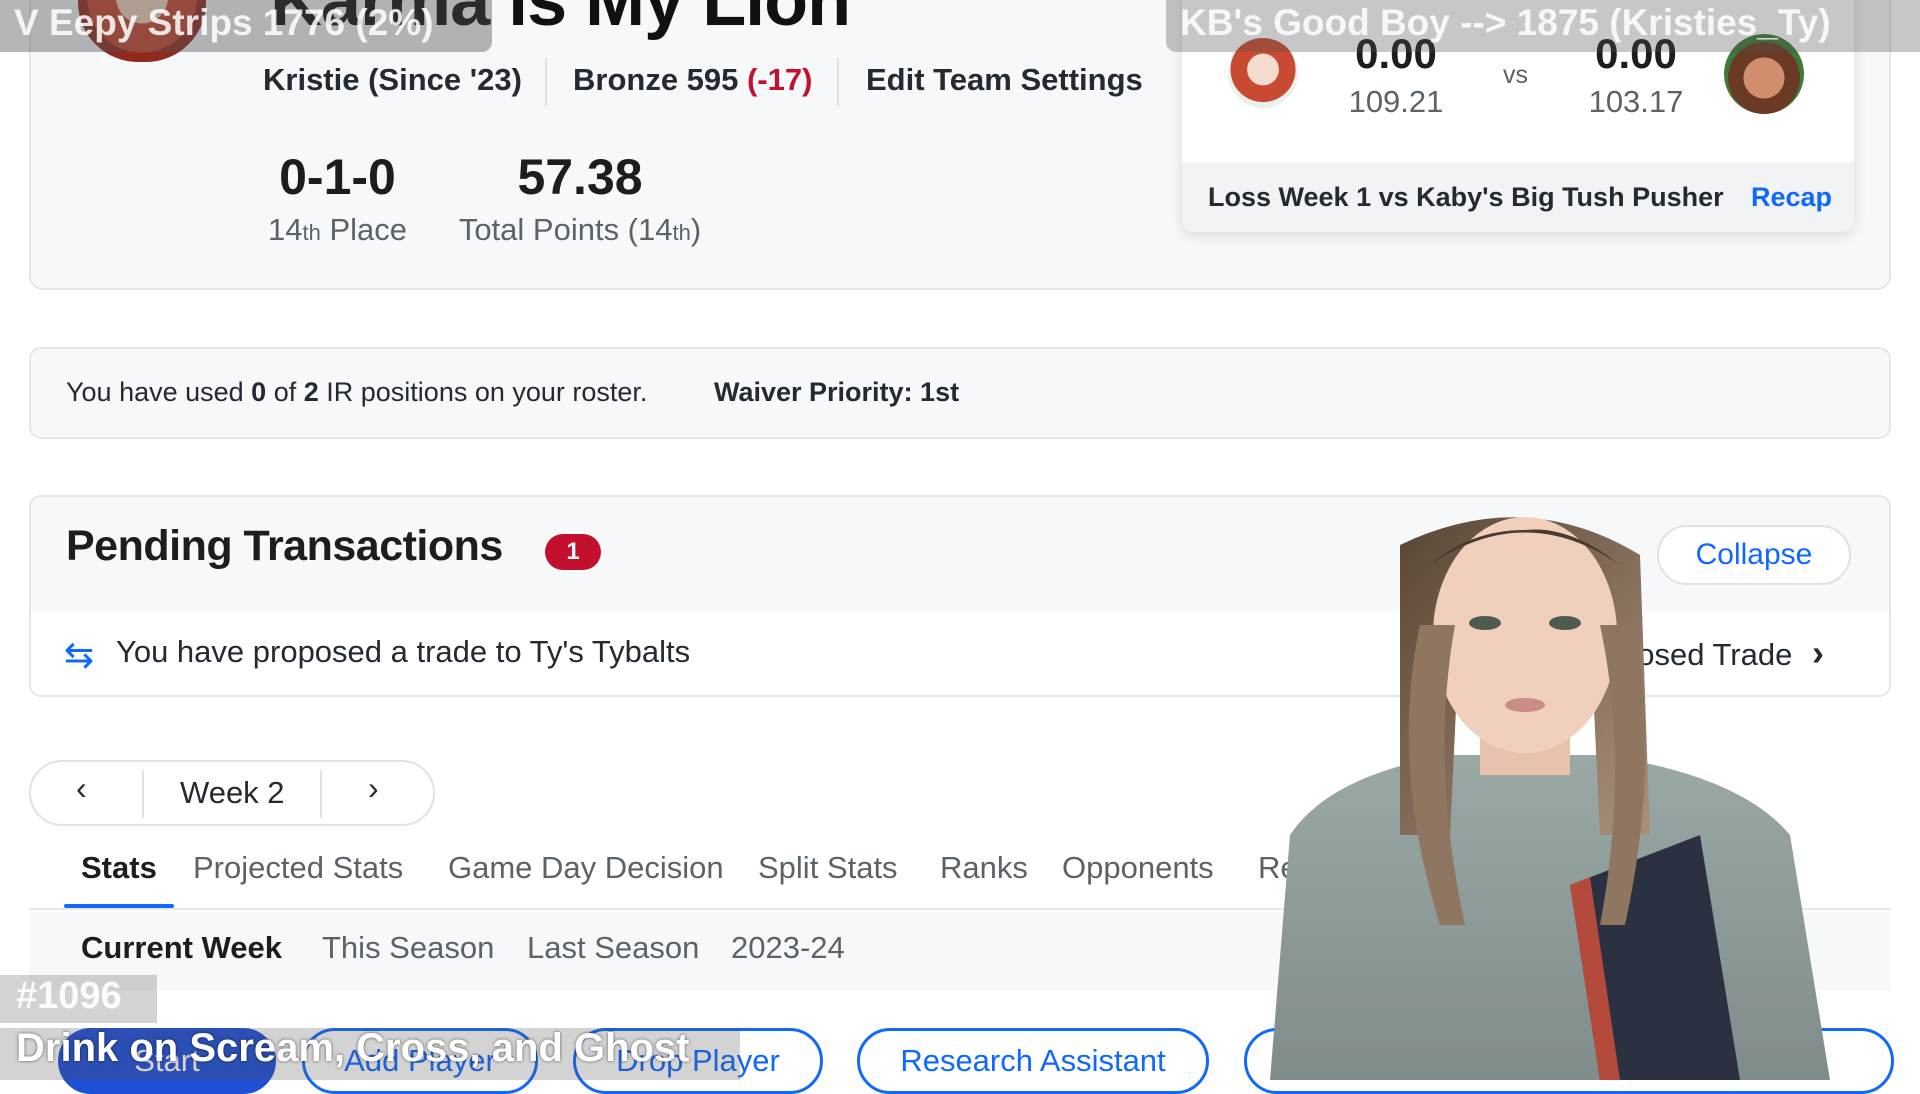 The width and height of the screenshot is (1920, 1094). What do you see at coordinates (656, 79) in the screenshot?
I see `rank-value: Bronze 595` at bounding box center [656, 79].